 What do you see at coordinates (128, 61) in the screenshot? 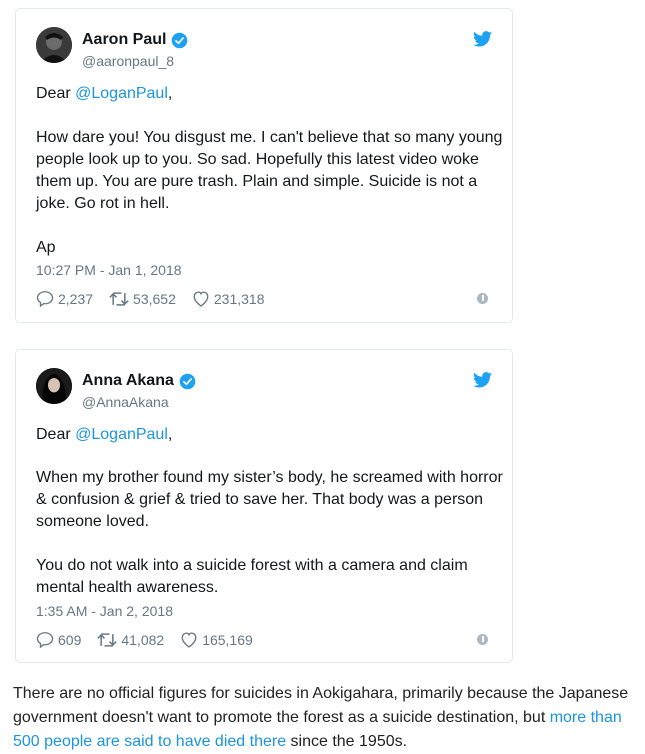
I see `author-handle: @aaronpaul_8` at bounding box center [128, 61].